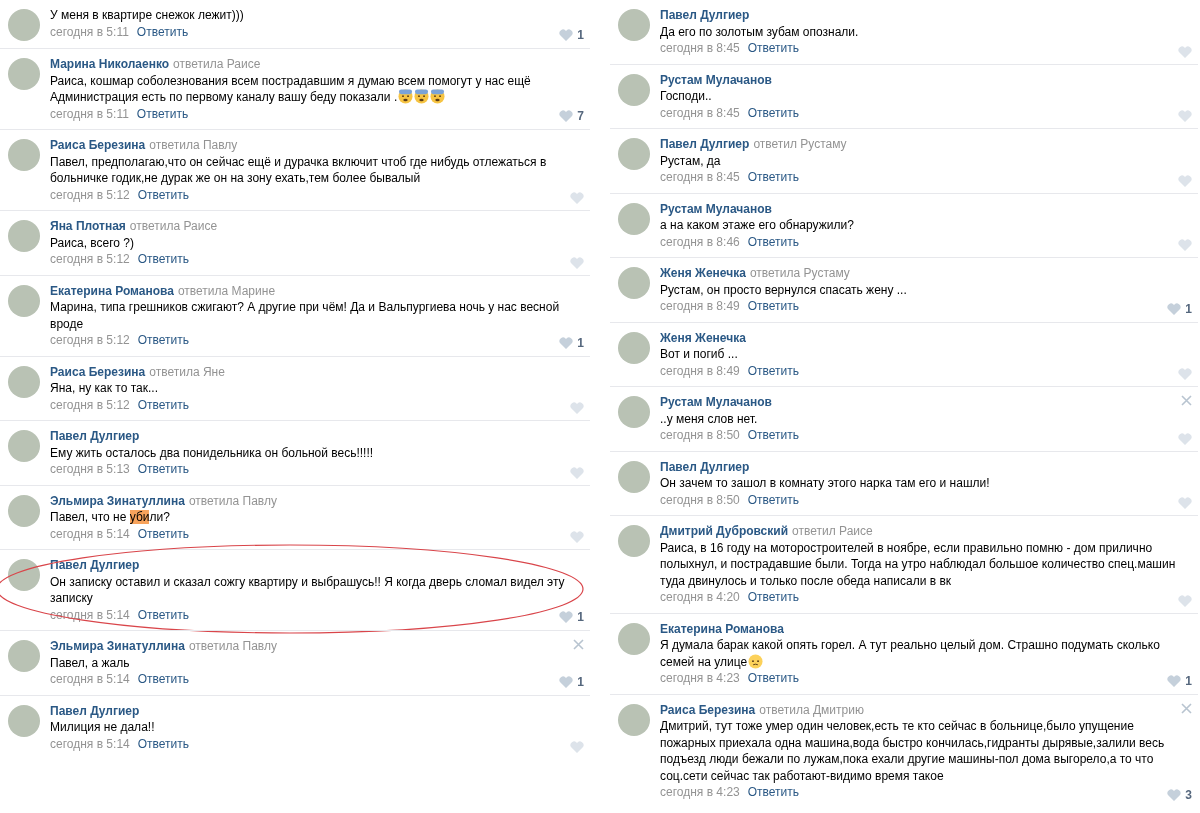 The height and width of the screenshot is (813, 1200). What do you see at coordinates (89, 113) in the screenshot?
I see `comment-time: сегодня в 5:11` at bounding box center [89, 113].